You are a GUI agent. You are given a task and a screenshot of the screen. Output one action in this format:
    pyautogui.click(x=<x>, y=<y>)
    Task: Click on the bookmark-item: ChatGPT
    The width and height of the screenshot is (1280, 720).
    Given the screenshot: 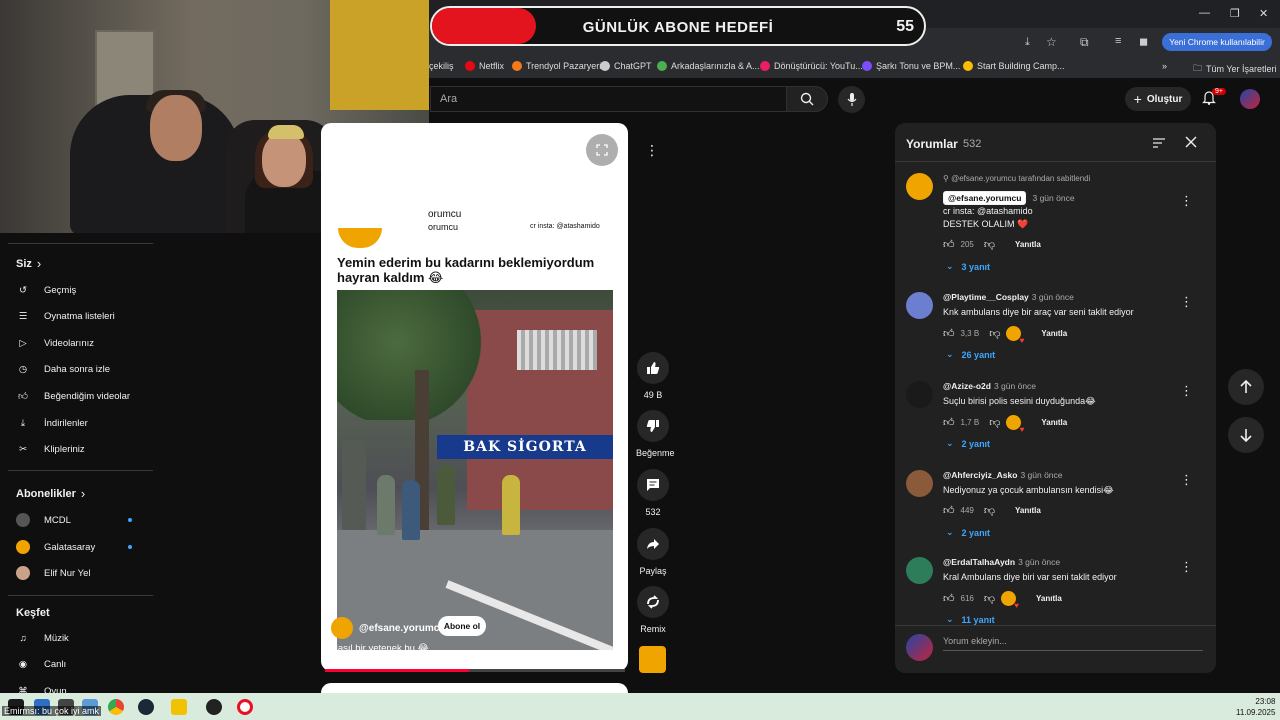 What is the action you would take?
    pyautogui.click(x=626, y=66)
    